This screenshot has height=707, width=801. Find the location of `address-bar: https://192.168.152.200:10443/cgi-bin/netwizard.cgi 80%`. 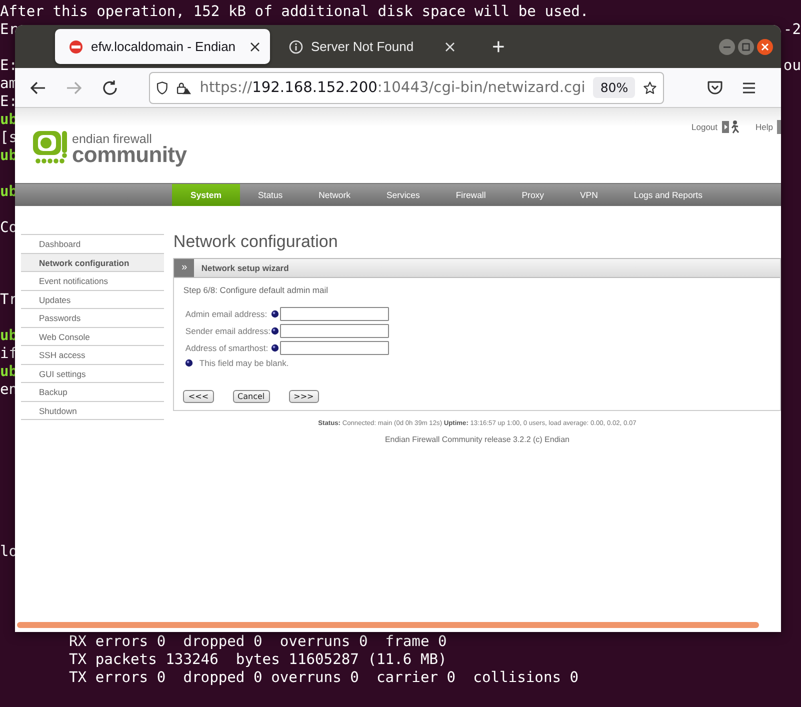

address-bar: https://192.168.152.200:10443/cgi-bin/netwizard.cgi 80% is located at coordinates (406, 88).